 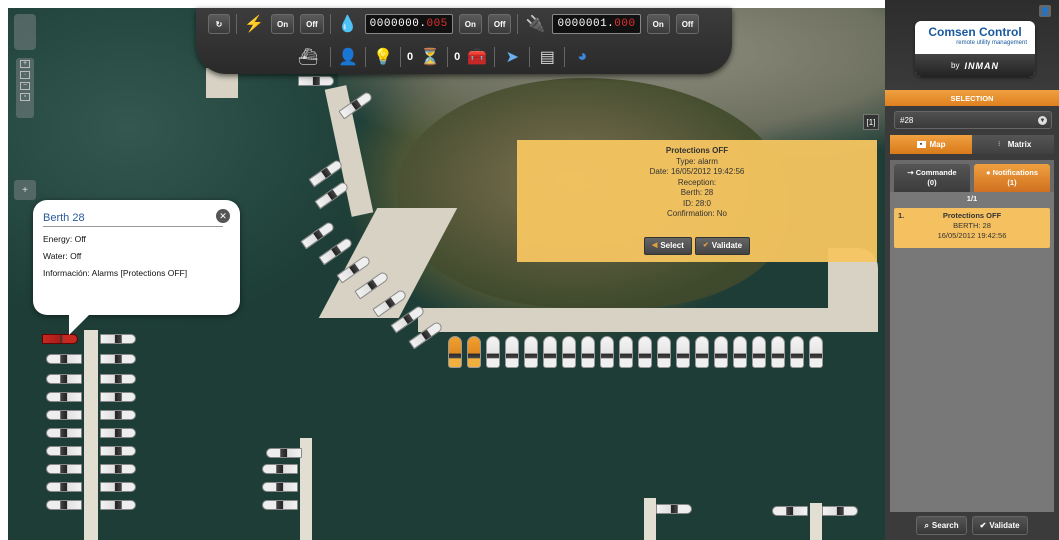 I want to click on pan-control, so click(x=25, y=32).